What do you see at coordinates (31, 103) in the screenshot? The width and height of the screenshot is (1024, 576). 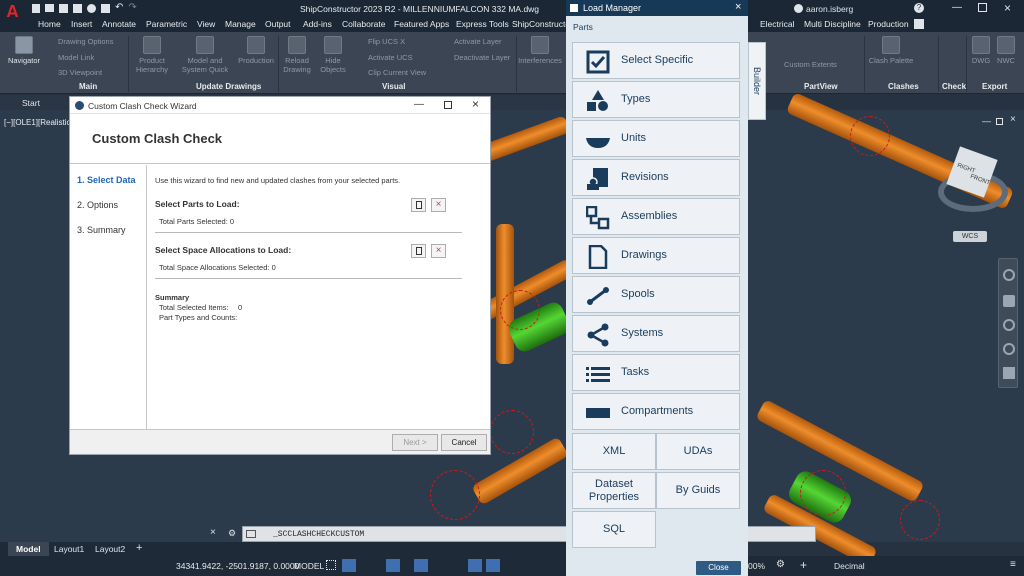 I see `tab-start: Start` at bounding box center [31, 103].